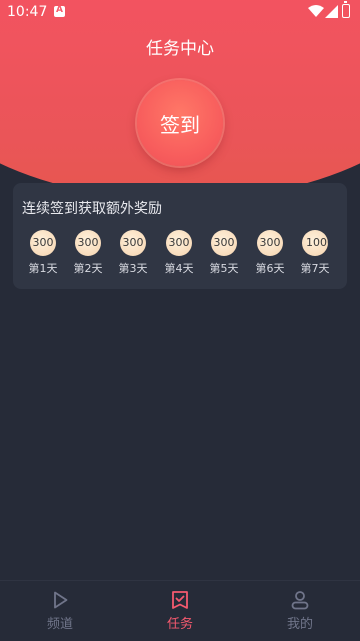  Describe the element at coordinates (299, 624) in the screenshot. I see `nav-label: 我的` at that location.